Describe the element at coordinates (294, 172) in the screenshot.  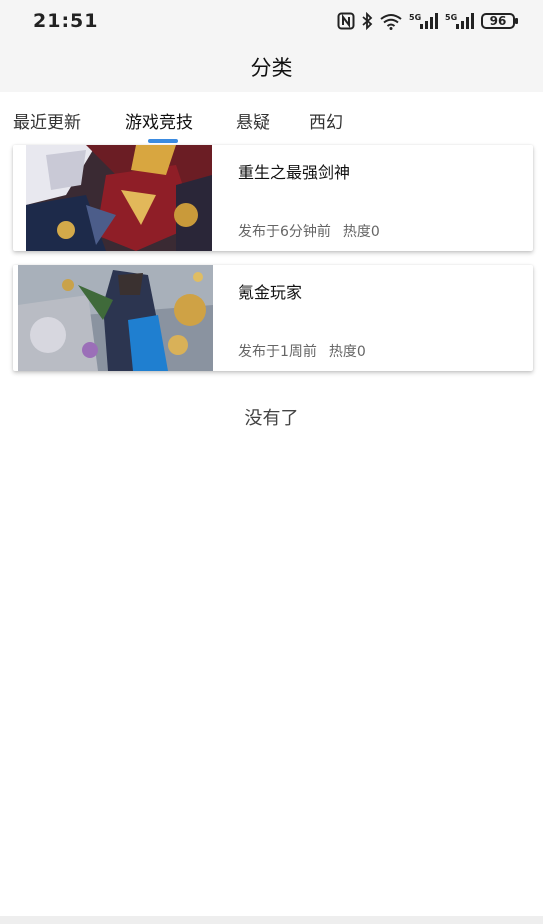
I see `book-title: 重生之最强剑神` at that location.